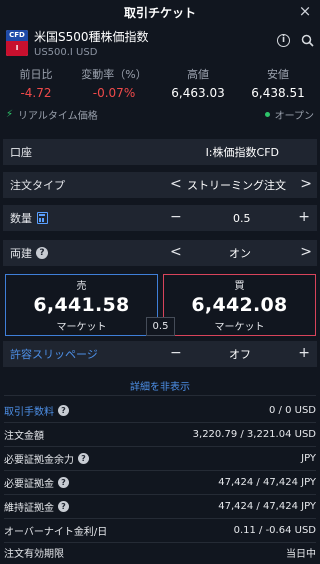  Describe the element at coordinates (160, 326) in the screenshot. I see `spread-badge: 0.5` at that location.